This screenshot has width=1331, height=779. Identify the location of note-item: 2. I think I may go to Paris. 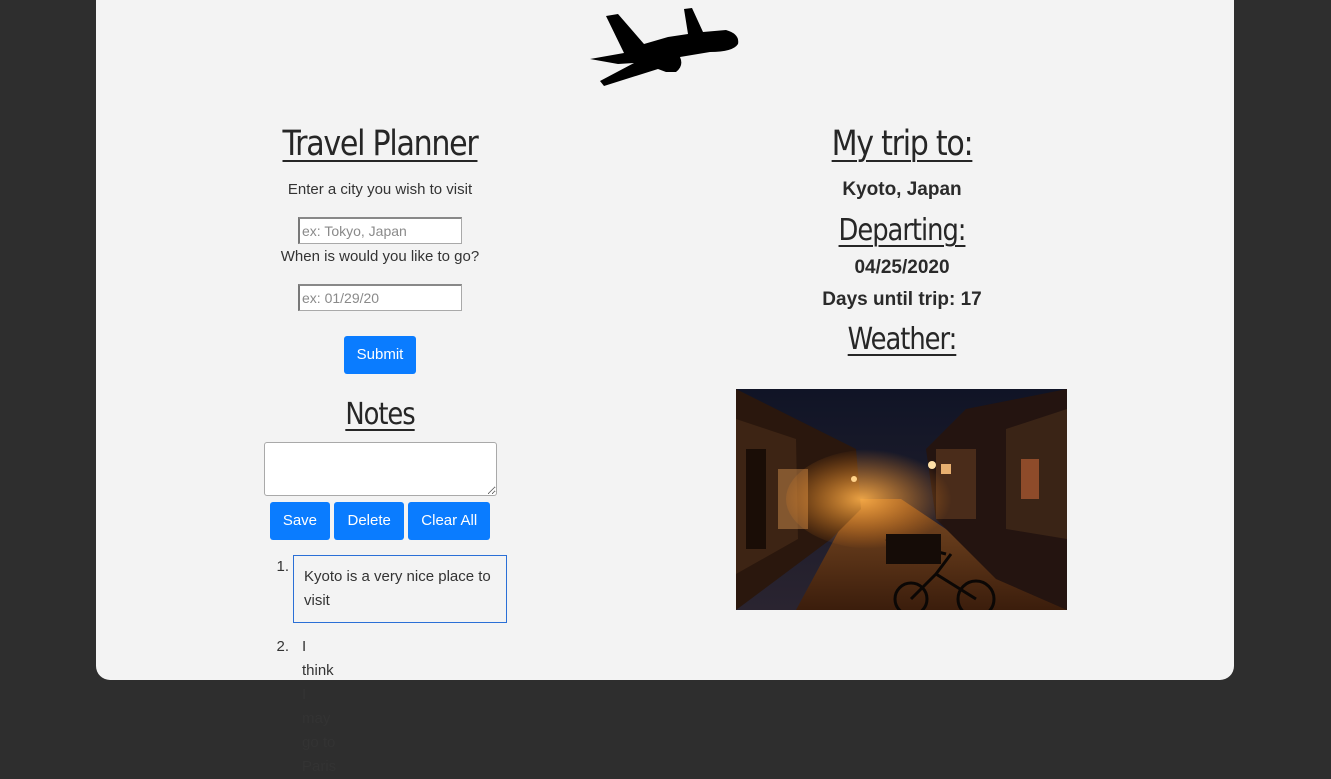
(306, 707).